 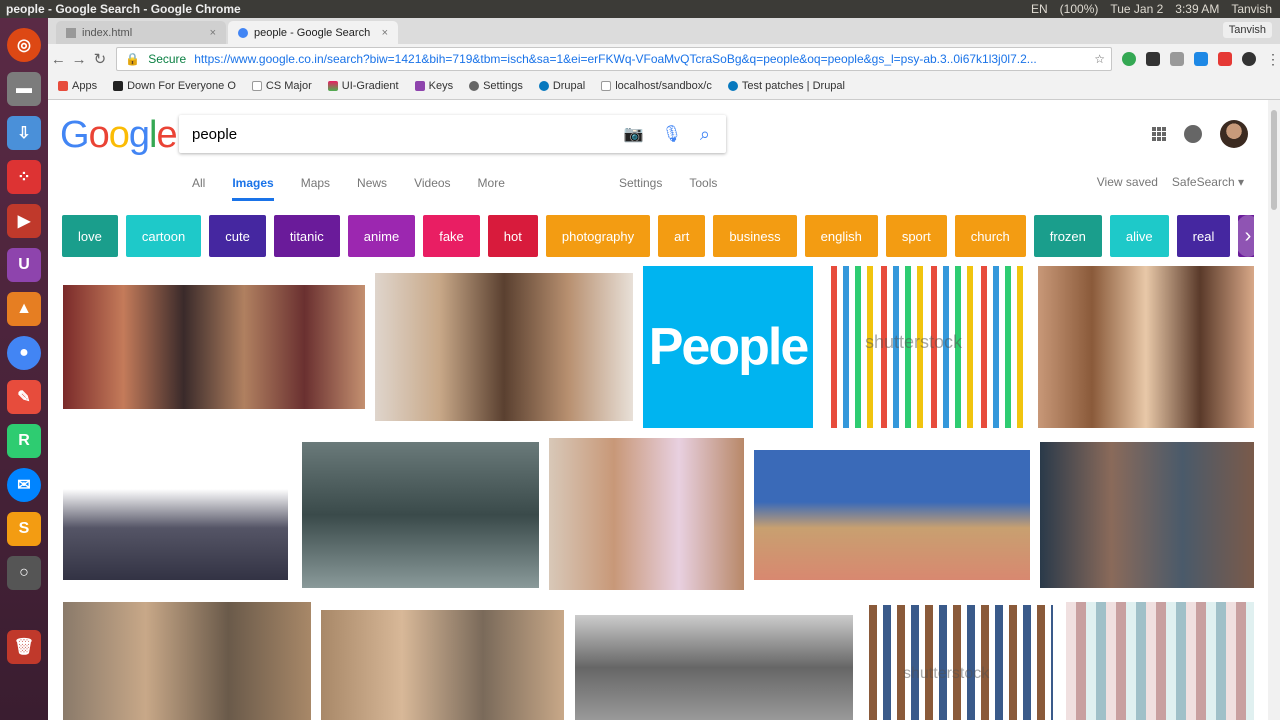 What do you see at coordinates (946, 673) in the screenshot?
I see `watermark: shutterstock` at bounding box center [946, 673].